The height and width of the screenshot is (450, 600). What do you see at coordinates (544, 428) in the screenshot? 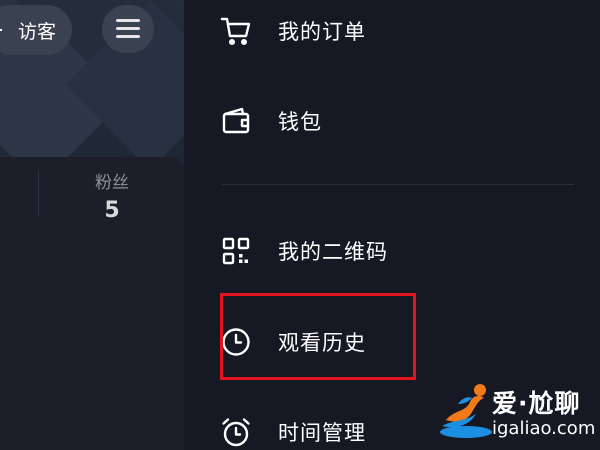
I see `watermark-url: igaliao.com` at bounding box center [544, 428].